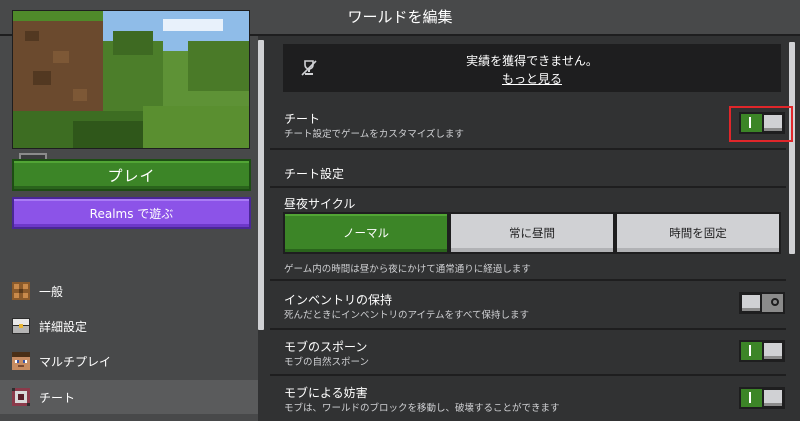 The image size is (800, 421). I want to click on cheats-description: チート設定でゲームをカスタマイズします, so click(374, 134).